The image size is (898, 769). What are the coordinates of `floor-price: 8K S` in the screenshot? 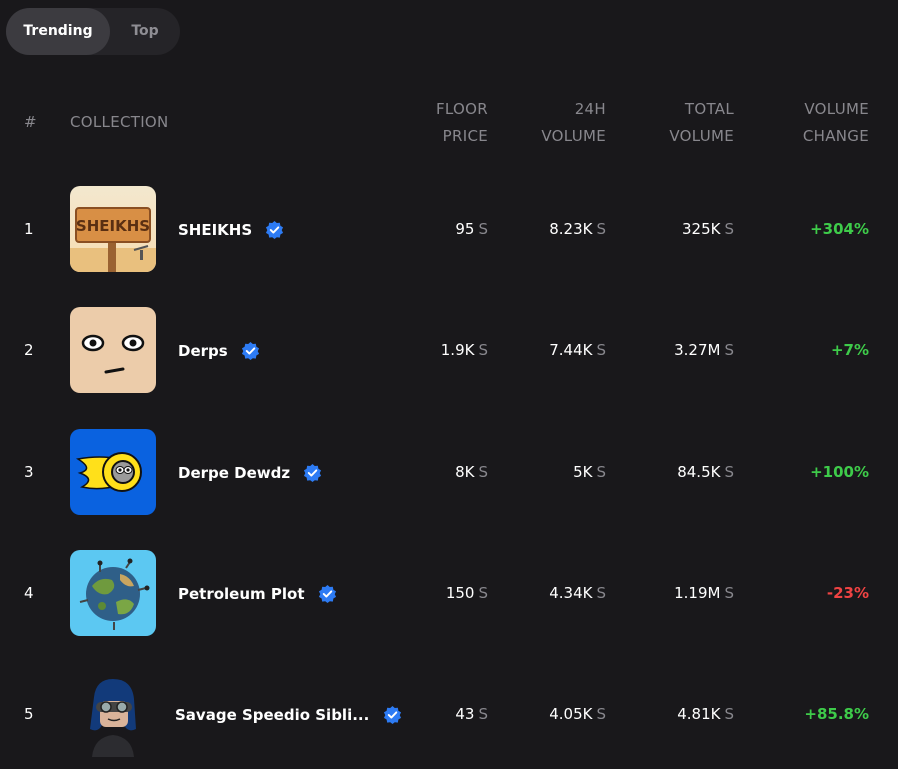 It's located at (438, 472).